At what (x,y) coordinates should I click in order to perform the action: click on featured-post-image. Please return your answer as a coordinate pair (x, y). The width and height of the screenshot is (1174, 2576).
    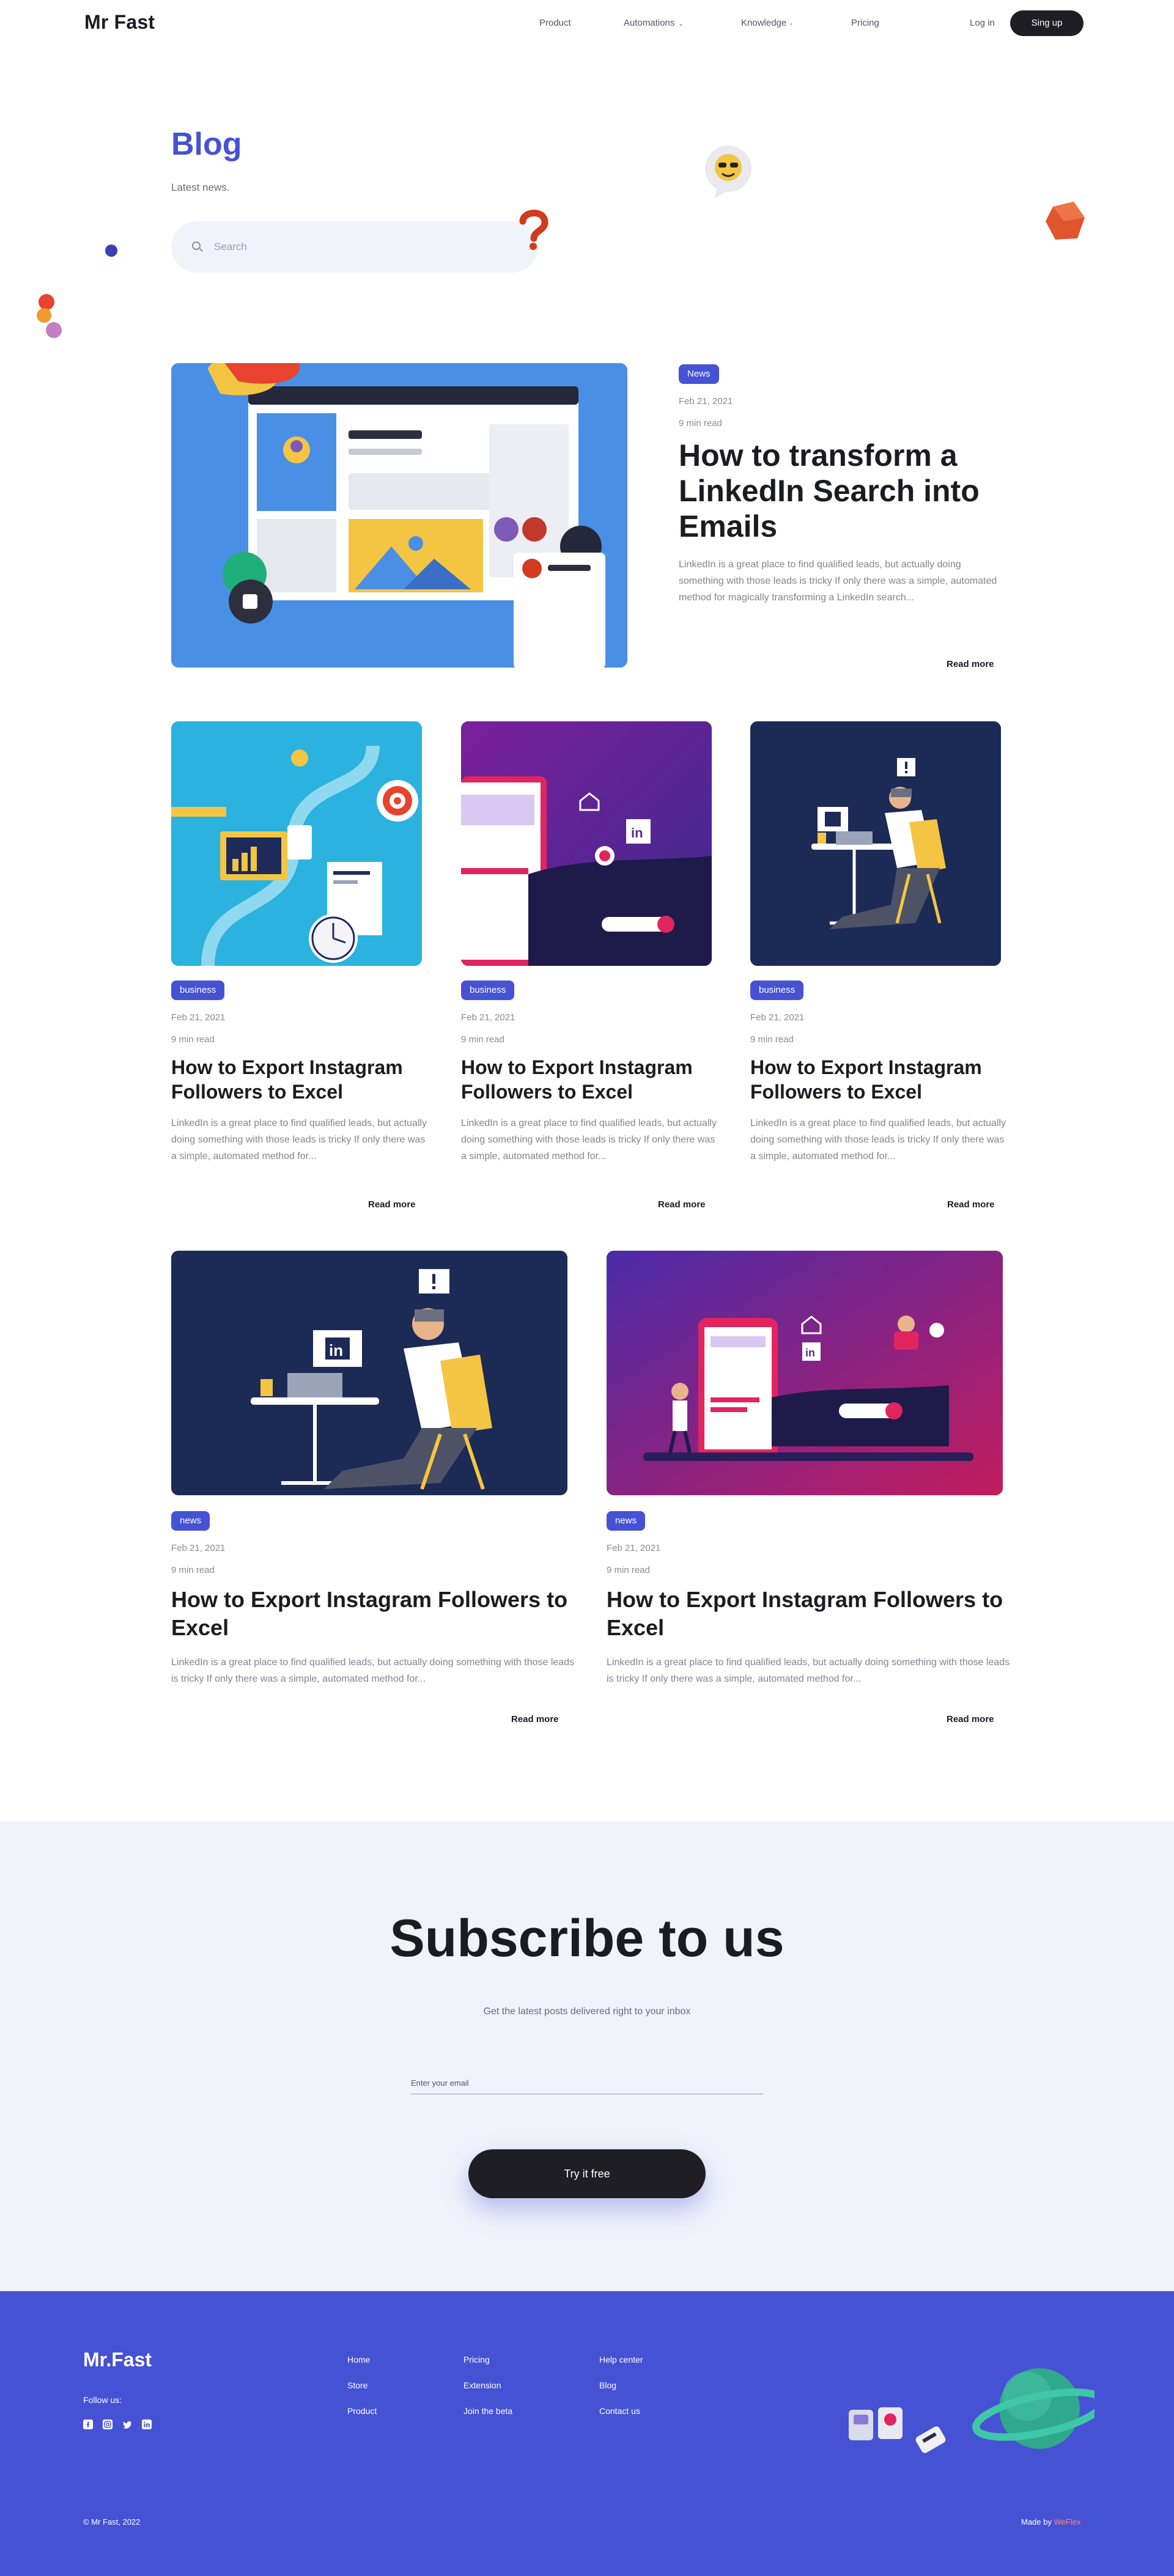
    Looking at the image, I should click on (399, 515).